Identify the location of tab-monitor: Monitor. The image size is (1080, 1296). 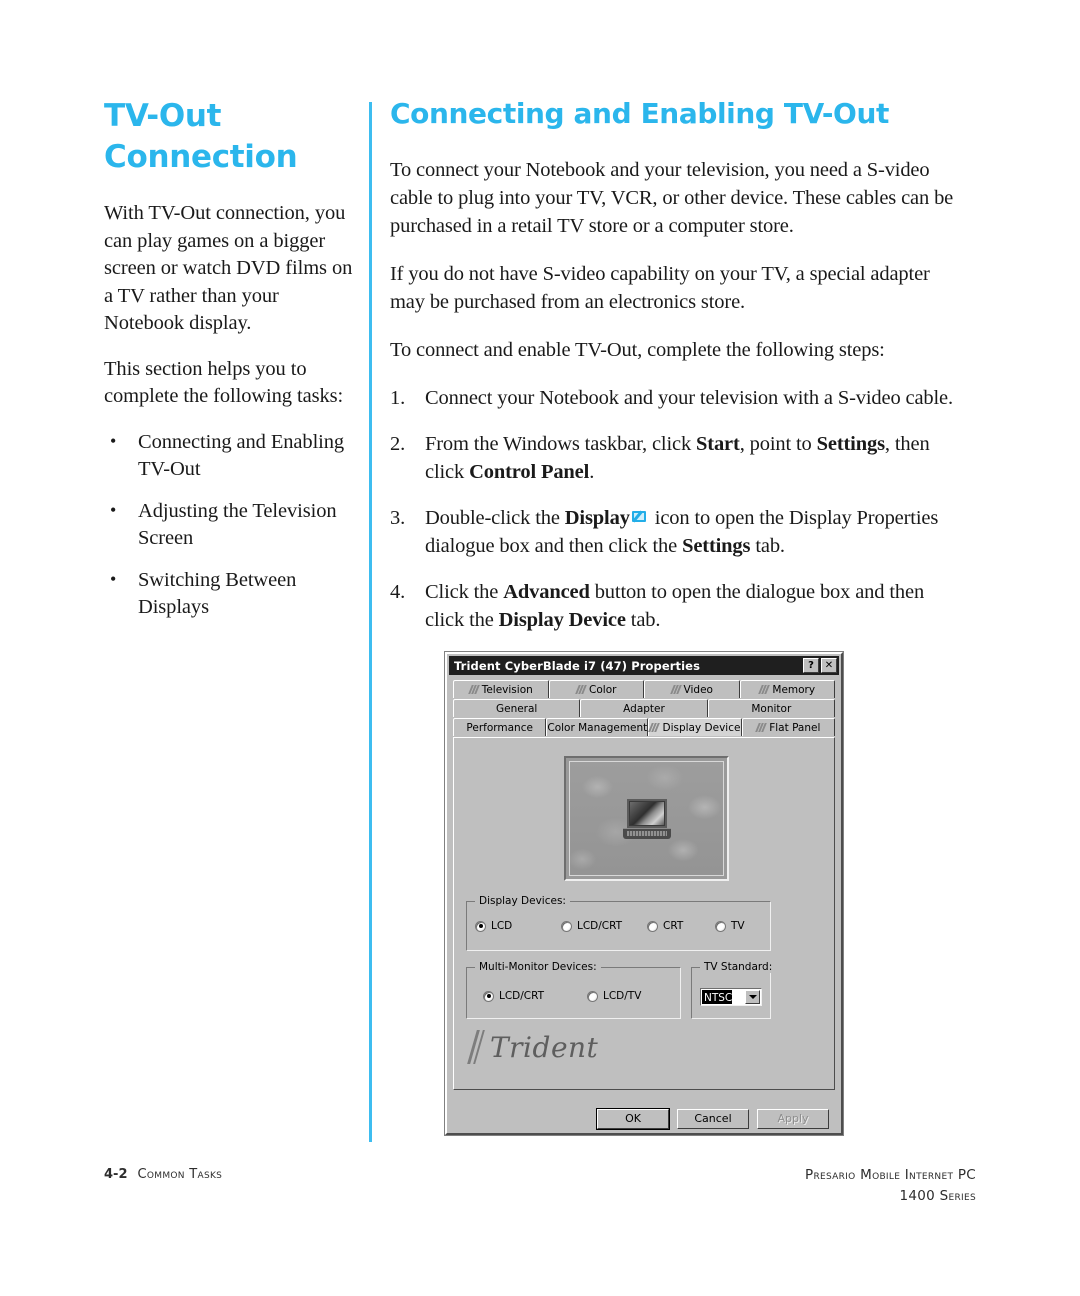
(771, 708).